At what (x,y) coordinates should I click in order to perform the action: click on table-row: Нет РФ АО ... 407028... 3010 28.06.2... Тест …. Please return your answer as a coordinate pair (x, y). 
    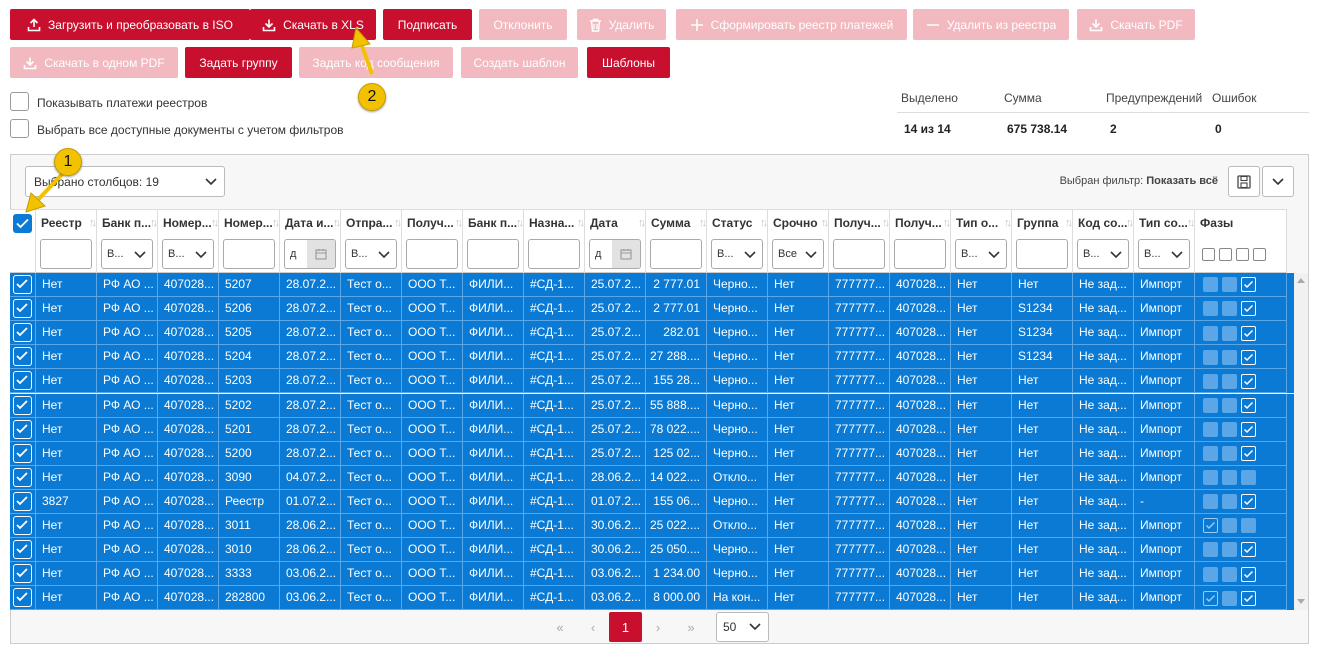
    Looking at the image, I should click on (652, 550).